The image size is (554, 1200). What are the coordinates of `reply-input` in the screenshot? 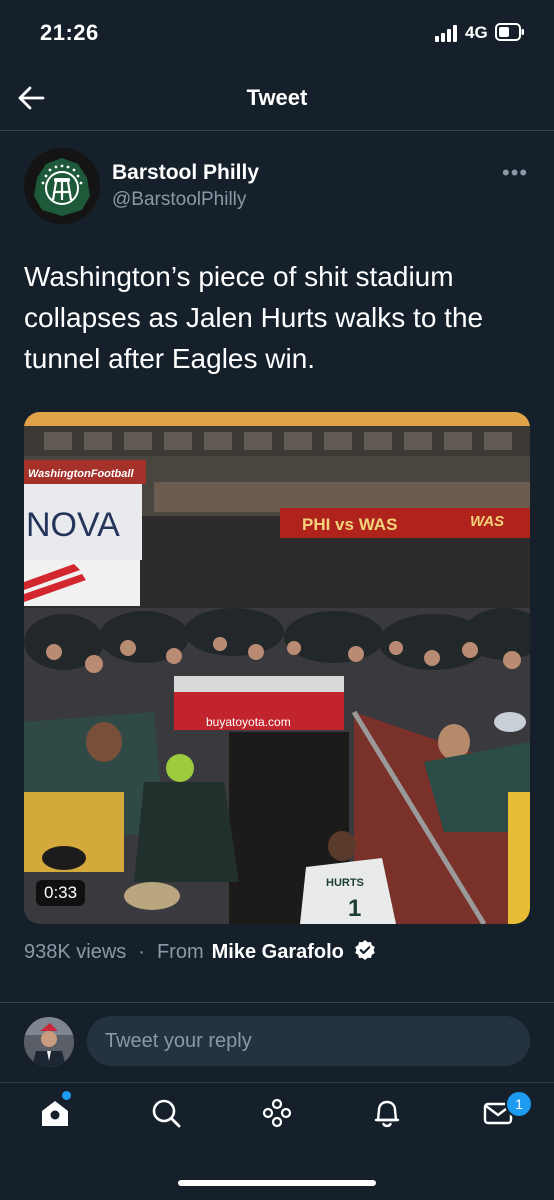 It's located at (308, 1041).